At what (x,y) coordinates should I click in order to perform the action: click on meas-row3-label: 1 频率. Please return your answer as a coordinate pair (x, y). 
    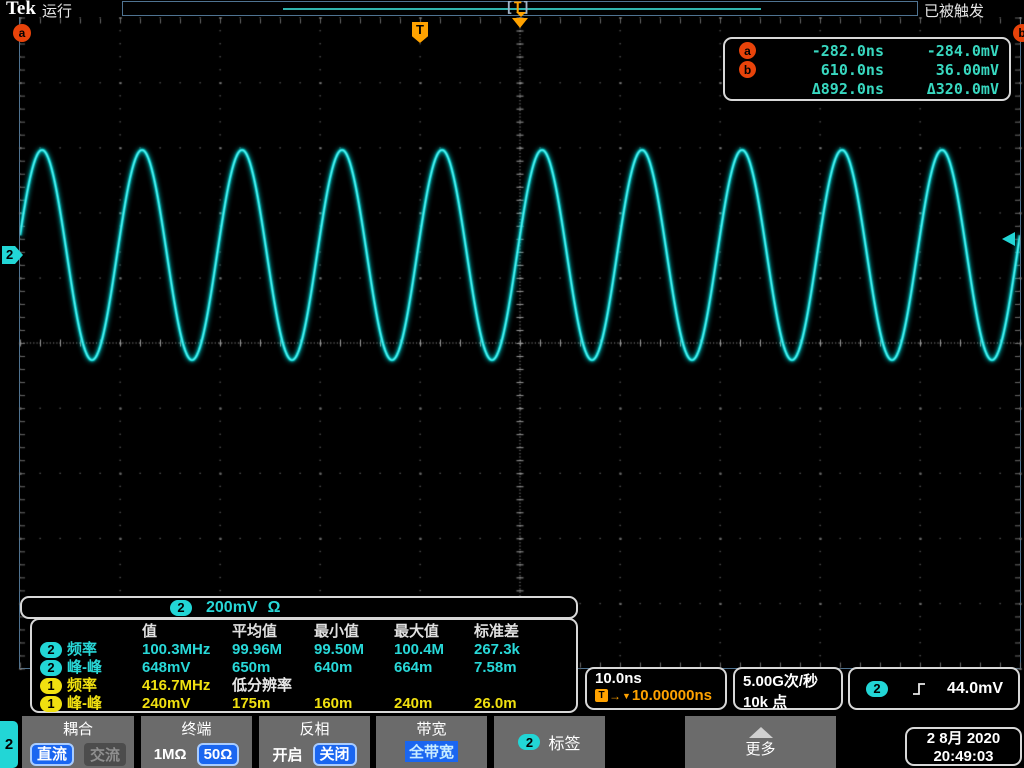
    Looking at the image, I should click on (91, 686).